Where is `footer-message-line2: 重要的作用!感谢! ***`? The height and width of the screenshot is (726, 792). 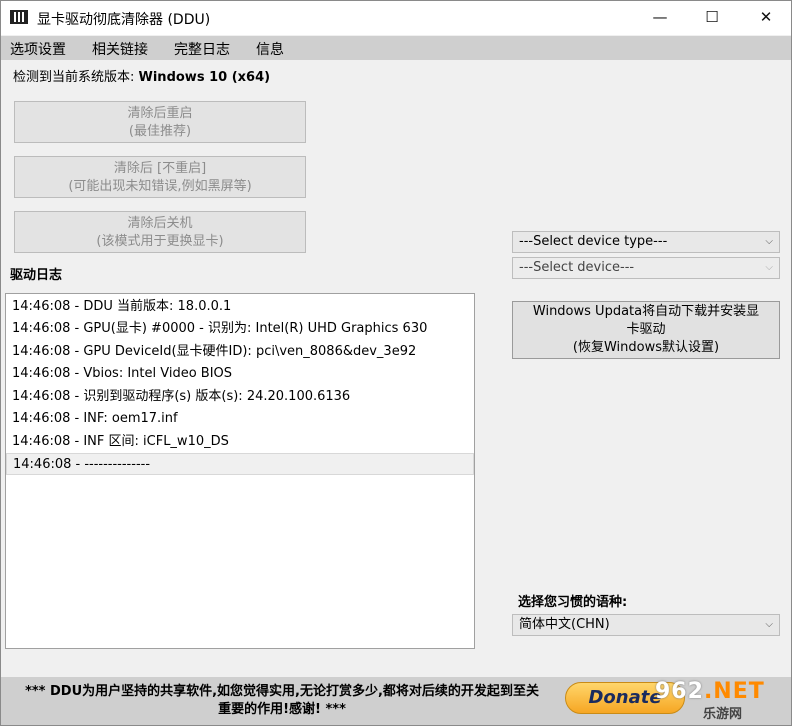
footer-message-line2: 重要的作用!感谢! *** is located at coordinates (282, 709).